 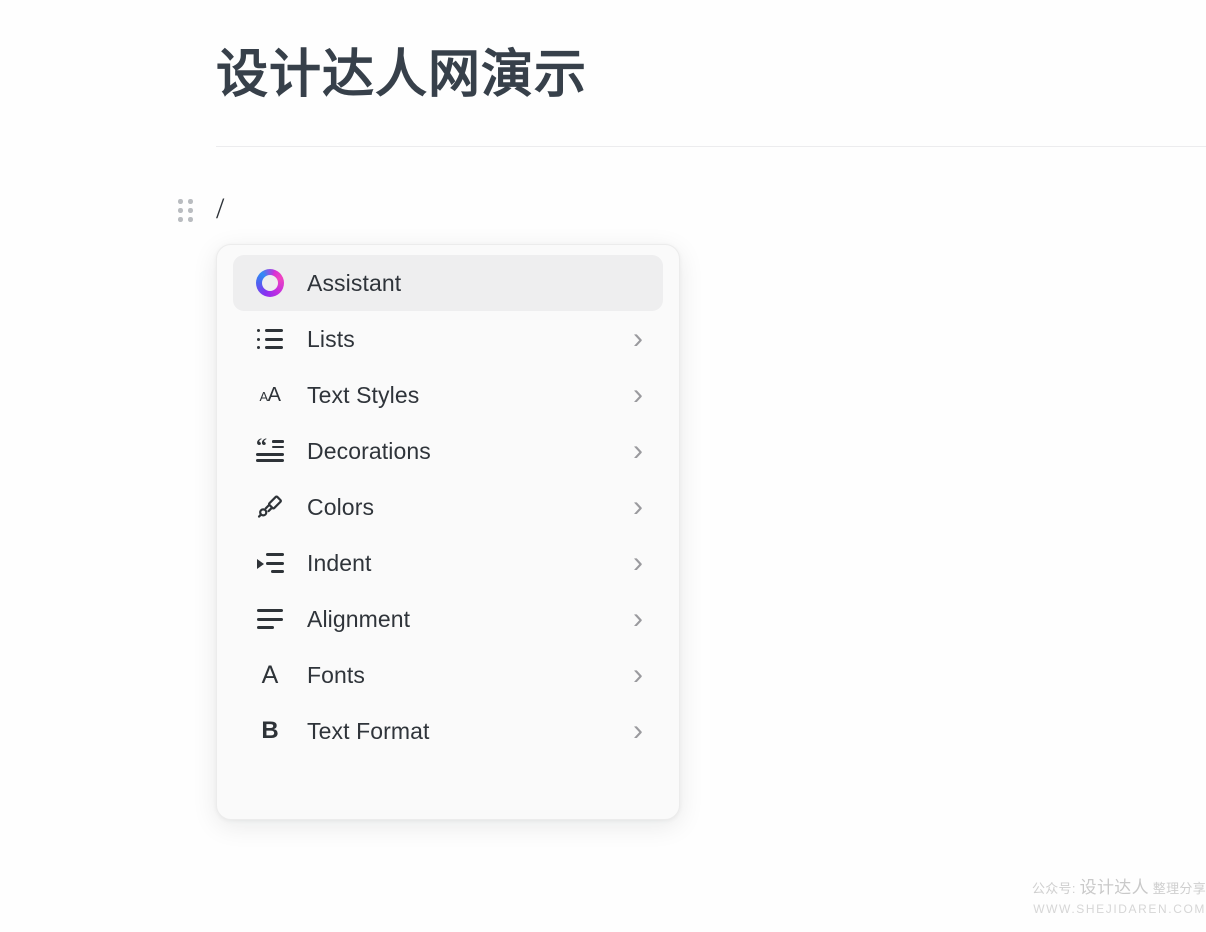 What do you see at coordinates (1119, 909) in the screenshot?
I see `watermark-url: WWW.SHEJIDAREN.COM` at bounding box center [1119, 909].